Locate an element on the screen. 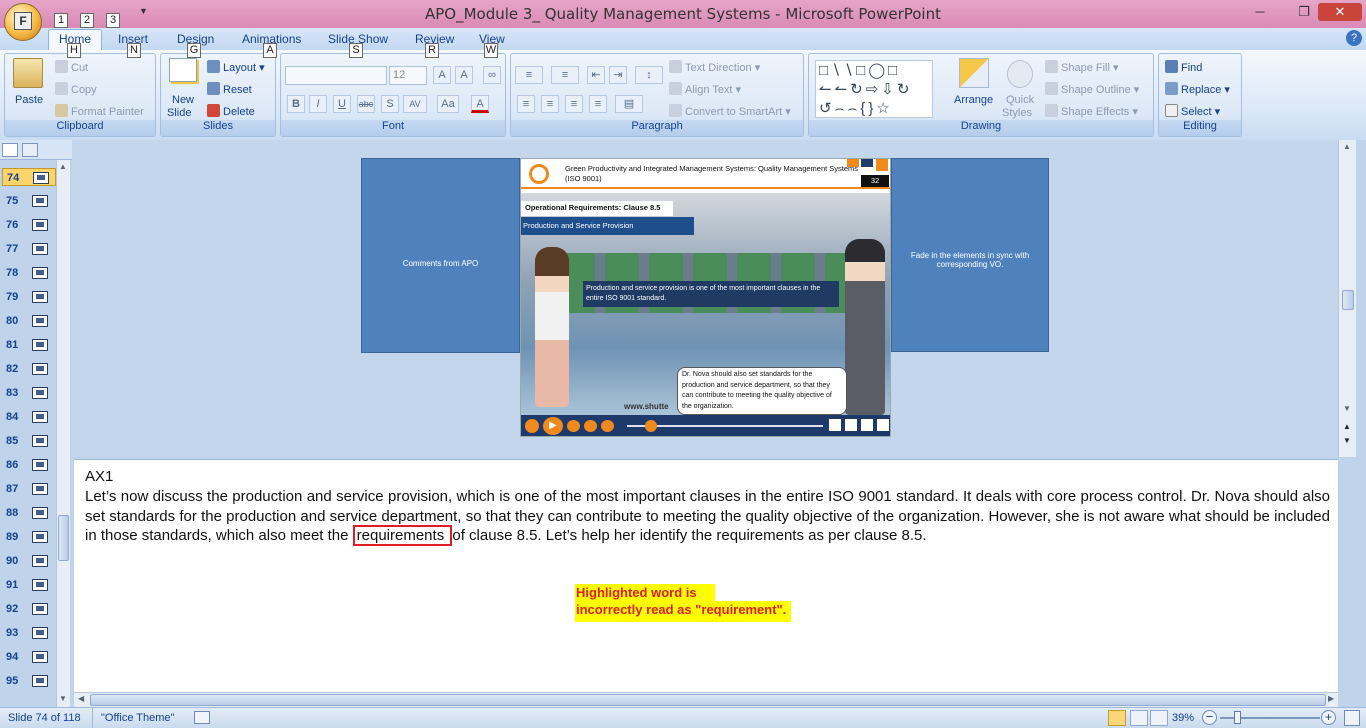 This screenshot has height=728, width=1366. new-slide-icon is located at coordinates (183, 70).